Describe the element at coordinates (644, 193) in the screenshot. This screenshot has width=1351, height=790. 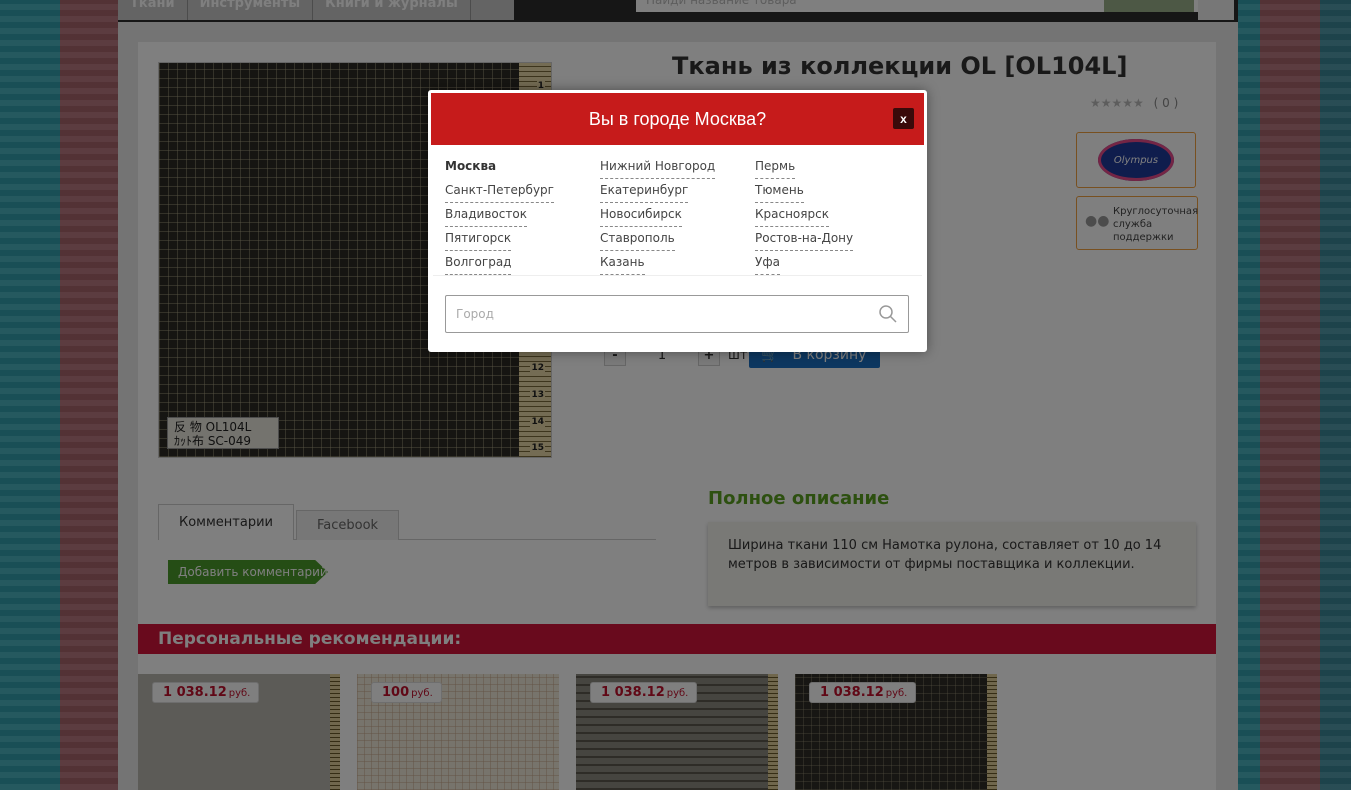
I see `city-link: Екатеринбург` at that location.